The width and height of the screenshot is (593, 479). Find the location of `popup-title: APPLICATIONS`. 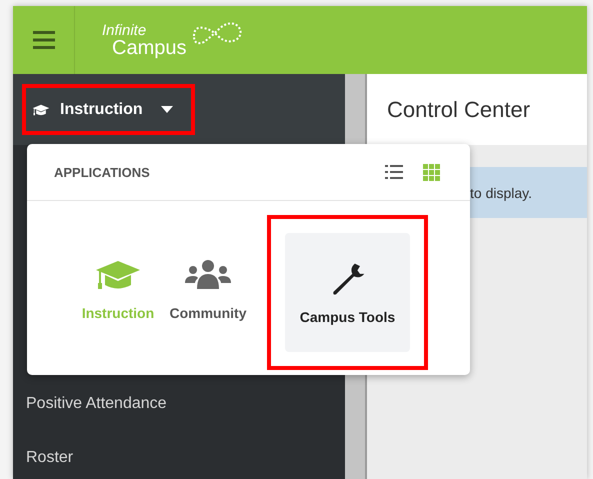

popup-title: APPLICATIONS is located at coordinates (102, 172).